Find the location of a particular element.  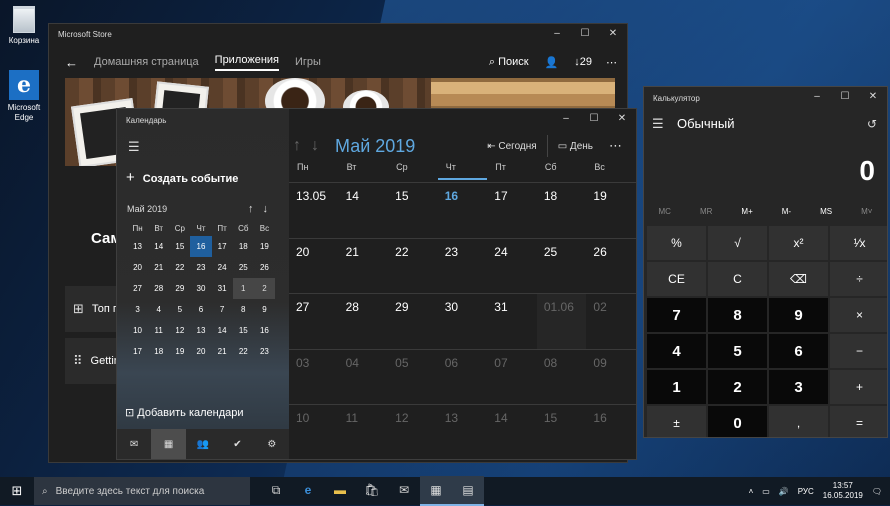

calc-key: ± is located at coordinates (676, 421).